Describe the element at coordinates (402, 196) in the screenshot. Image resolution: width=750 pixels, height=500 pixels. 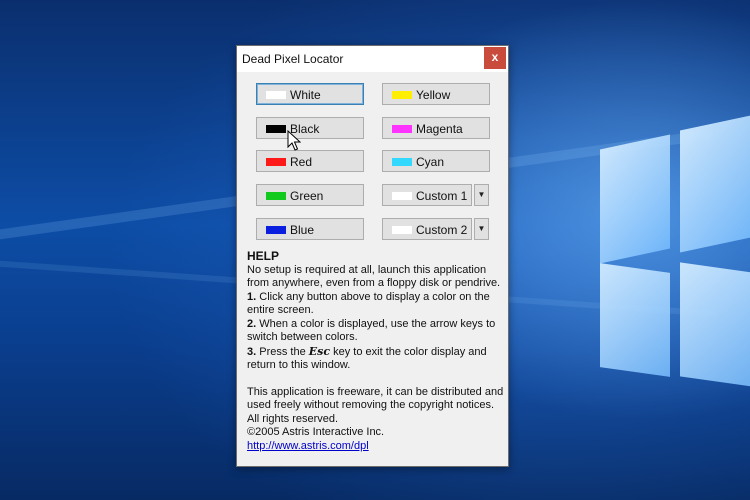
I see `custom1-swatch` at that location.